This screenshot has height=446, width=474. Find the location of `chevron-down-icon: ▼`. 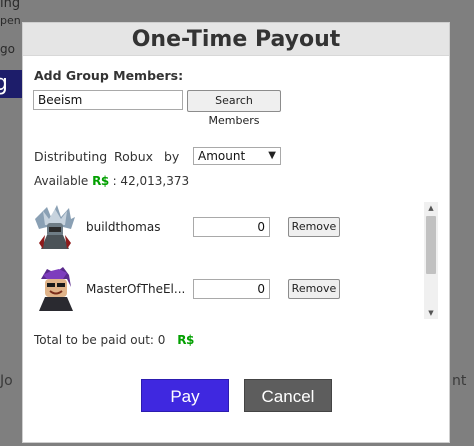

chevron-down-icon: ▼ is located at coordinates (272, 155).